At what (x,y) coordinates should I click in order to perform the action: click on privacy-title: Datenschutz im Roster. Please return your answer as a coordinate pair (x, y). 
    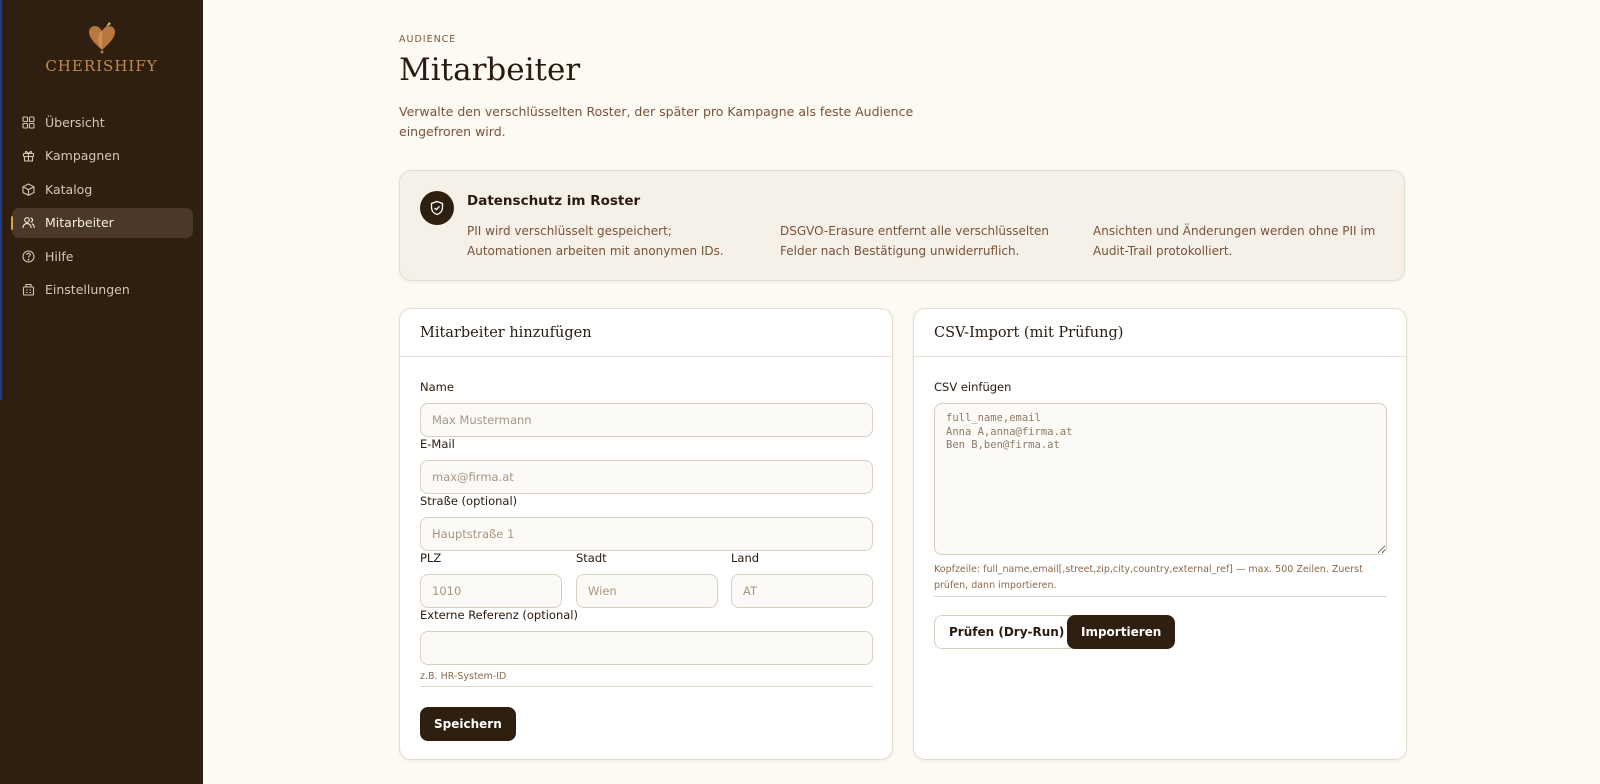
    Looking at the image, I should click on (554, 201).